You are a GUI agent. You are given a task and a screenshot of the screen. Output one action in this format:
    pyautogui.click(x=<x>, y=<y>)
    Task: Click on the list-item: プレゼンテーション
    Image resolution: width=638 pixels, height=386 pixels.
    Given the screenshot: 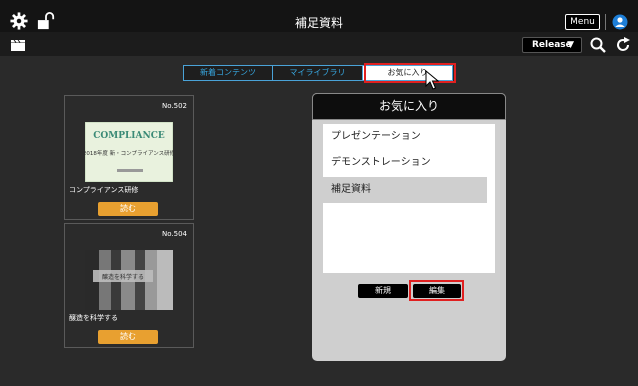 What is the action you would take?
    pyautogui.click(x=409, y=137)
    